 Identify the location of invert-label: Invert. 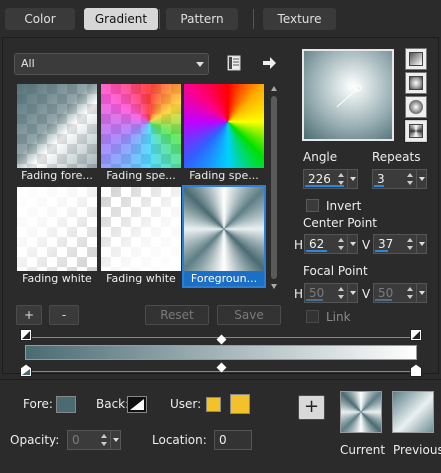
(344, 206).